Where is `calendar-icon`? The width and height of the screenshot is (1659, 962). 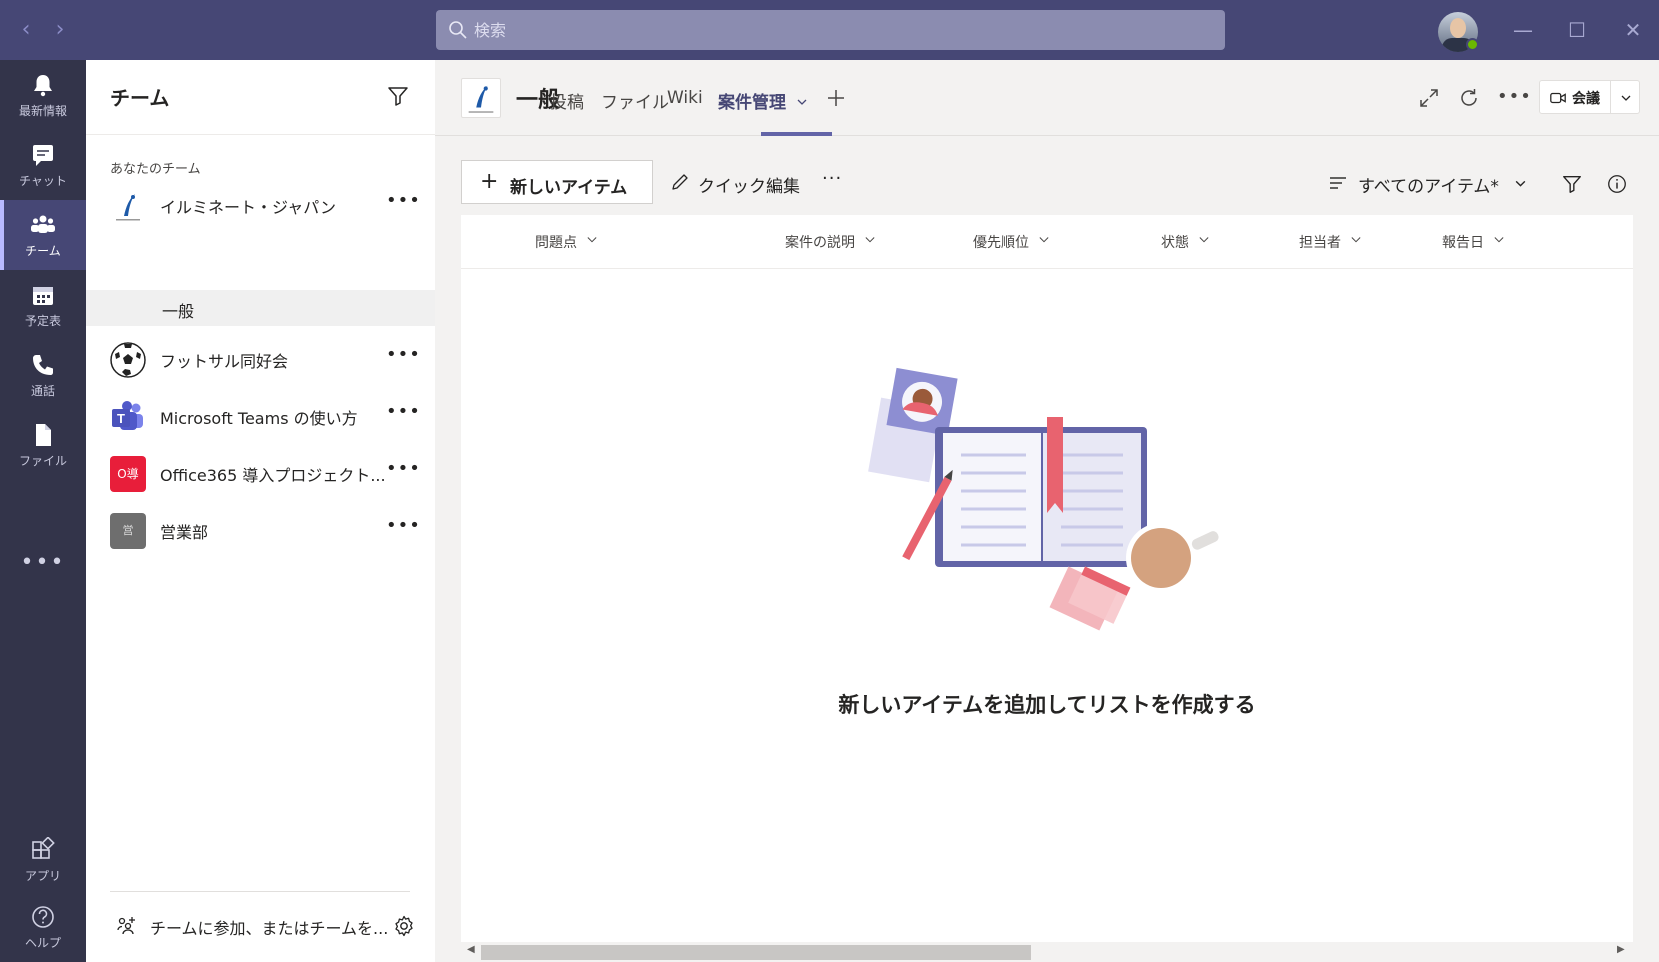
calendar-icon is located at coordinates (43, 296).